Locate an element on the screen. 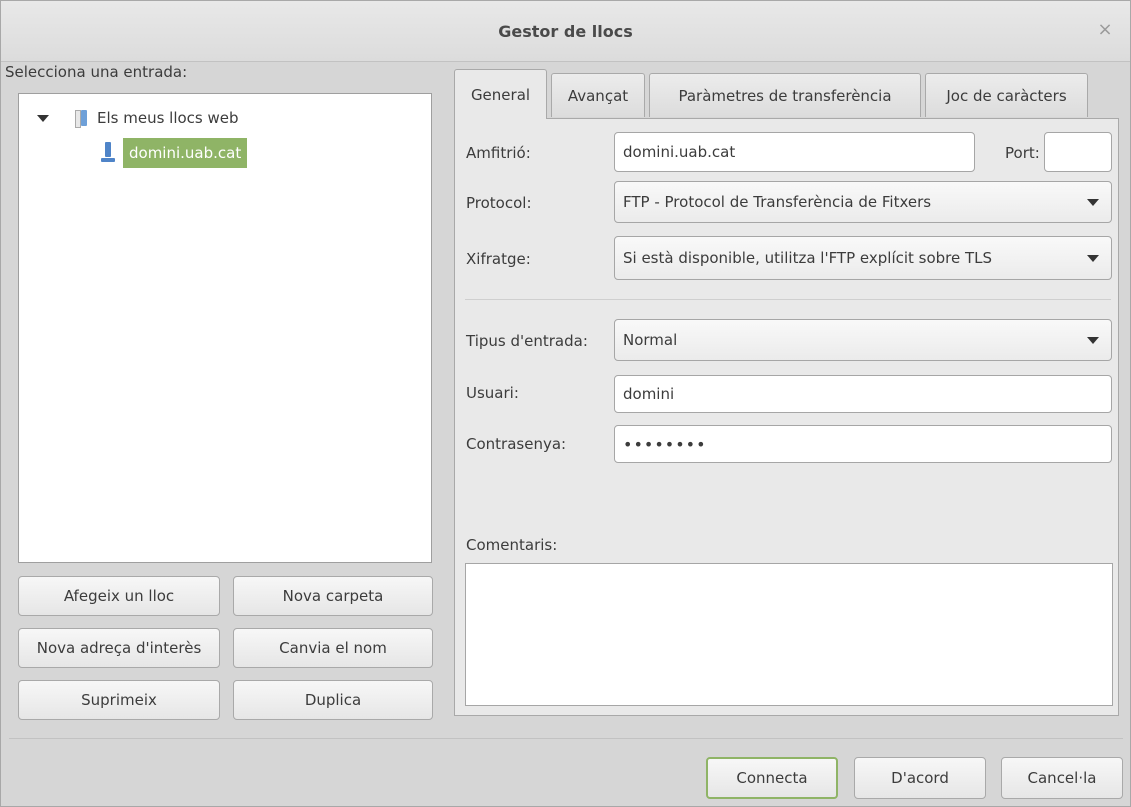 This screenshot has height=807, width=1131. host-label: Amfitrió: is located at coordinates (498, 153).